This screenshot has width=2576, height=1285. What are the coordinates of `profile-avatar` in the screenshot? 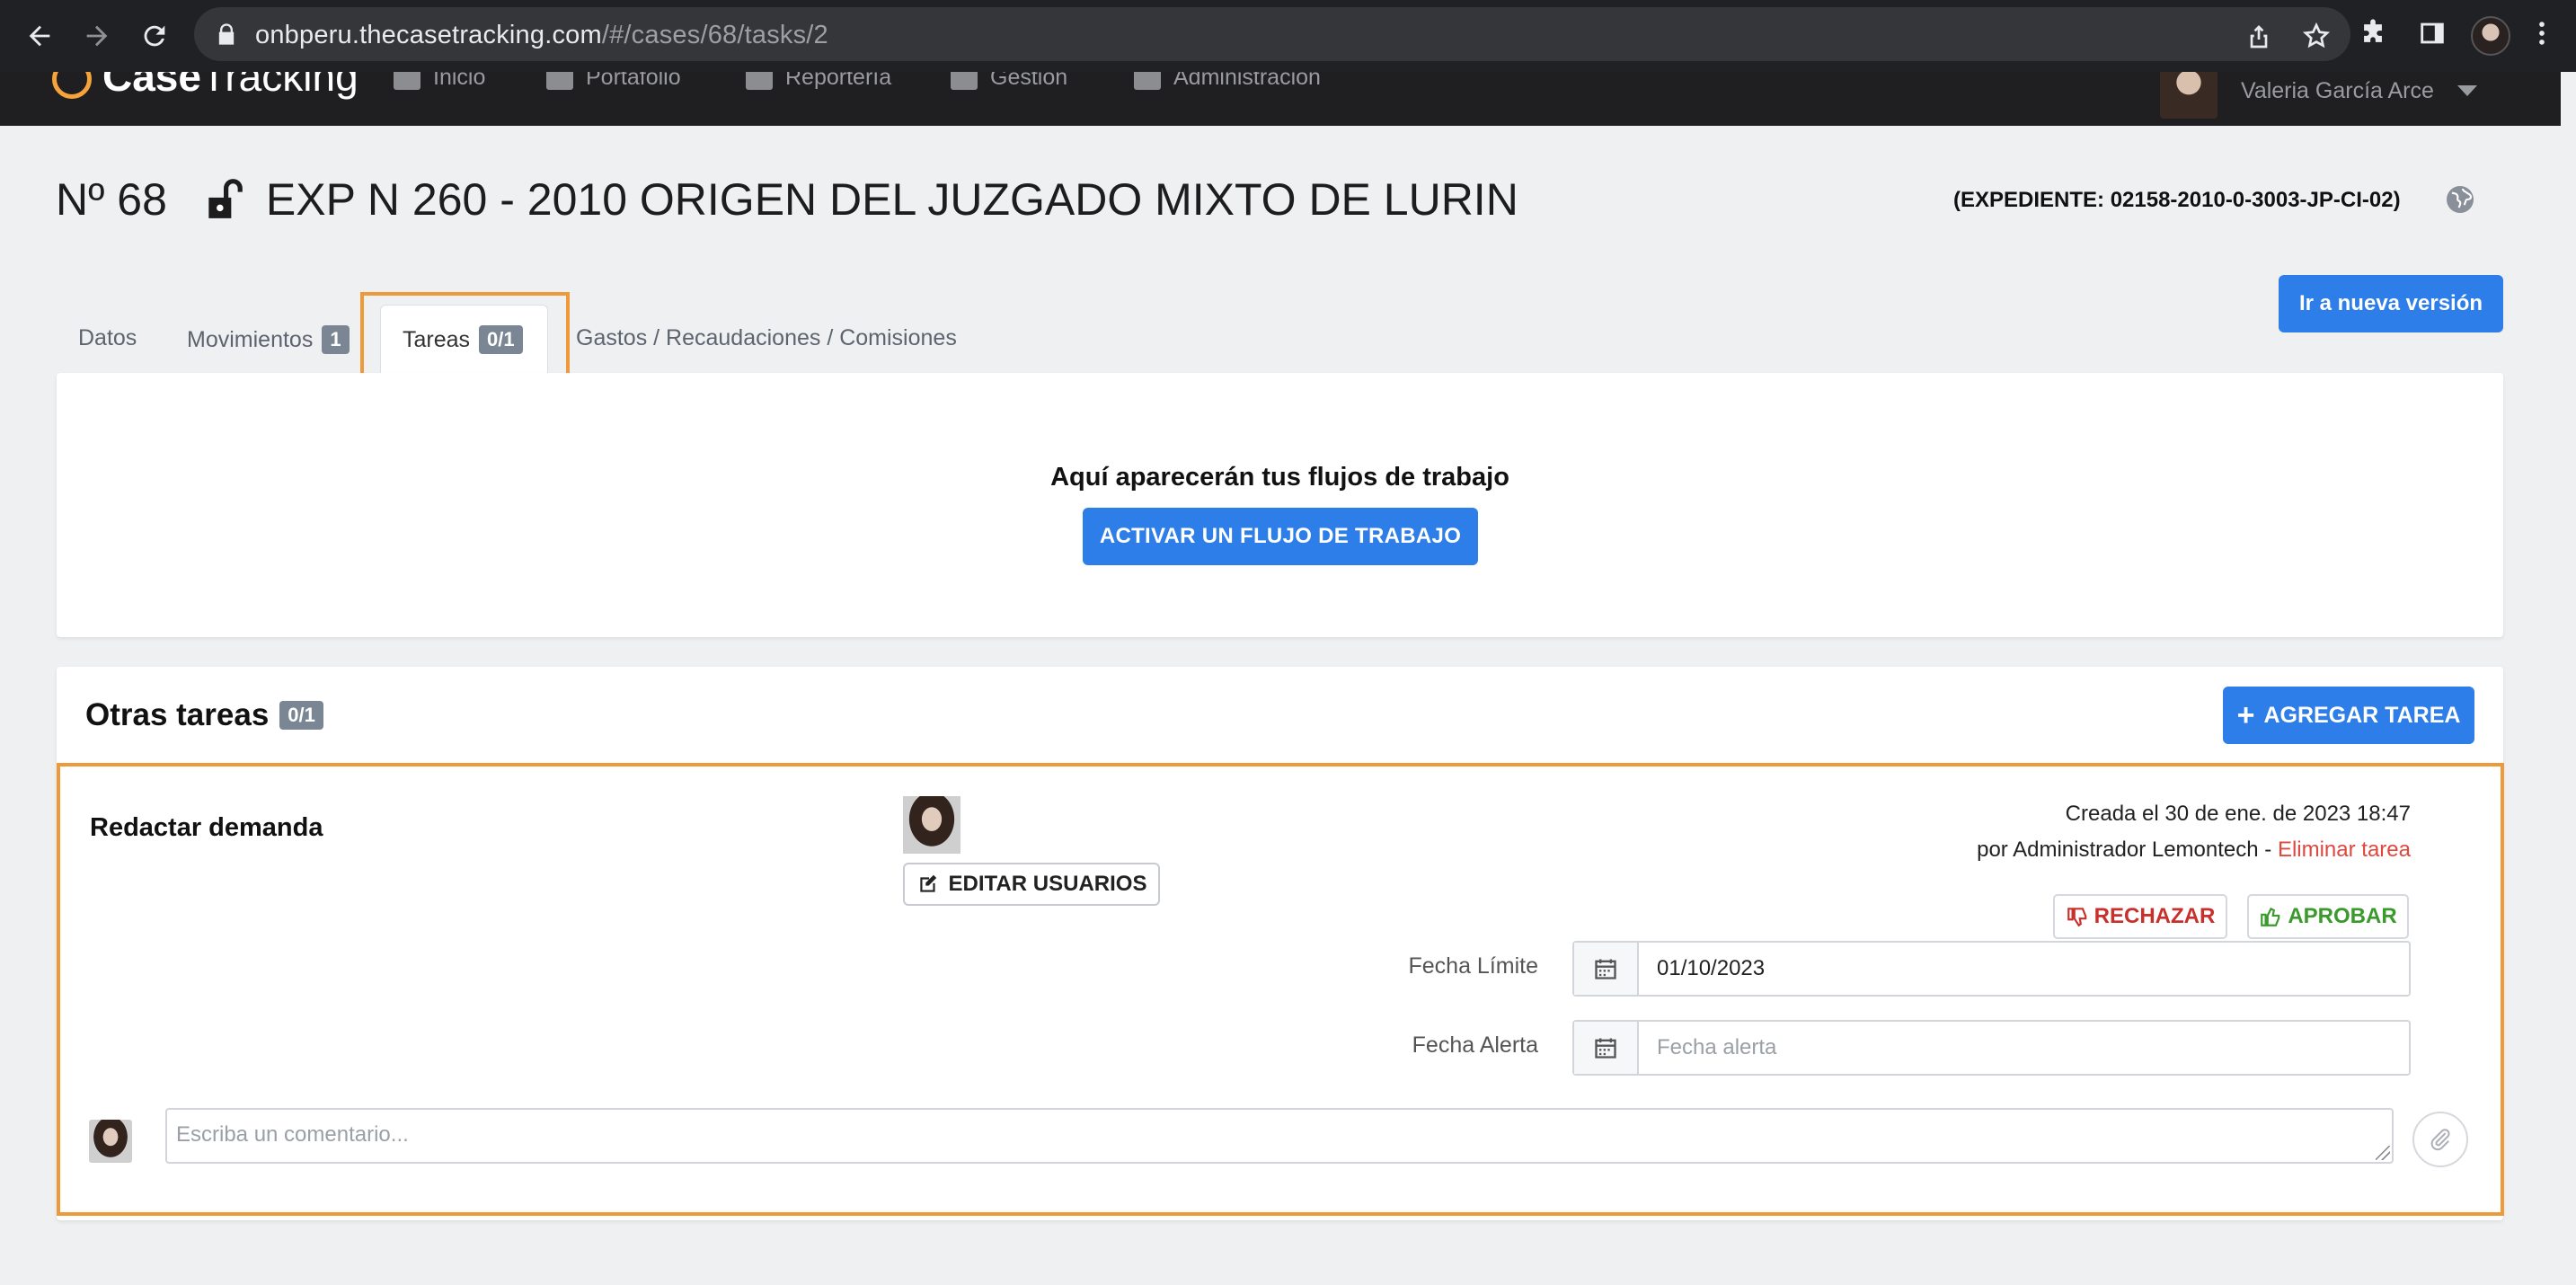 It's located at (2490, 36).